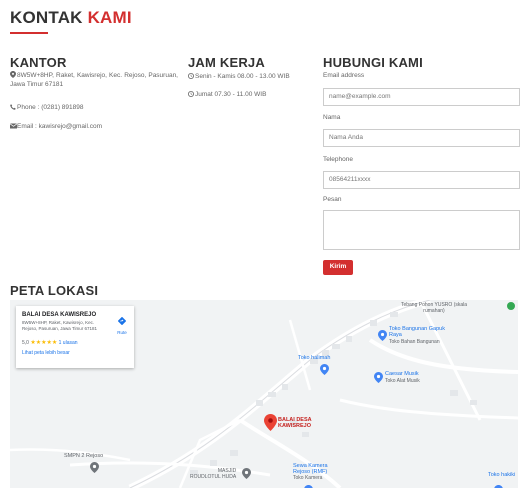  I want to click on envelope-icon, so click(13, 126).